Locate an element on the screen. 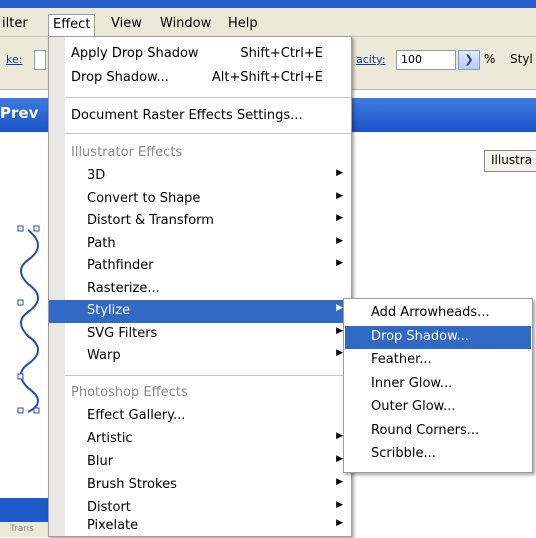 This screenshot has width=536, height=538. stroke-label: ke: is located at coordinates (14, 59).